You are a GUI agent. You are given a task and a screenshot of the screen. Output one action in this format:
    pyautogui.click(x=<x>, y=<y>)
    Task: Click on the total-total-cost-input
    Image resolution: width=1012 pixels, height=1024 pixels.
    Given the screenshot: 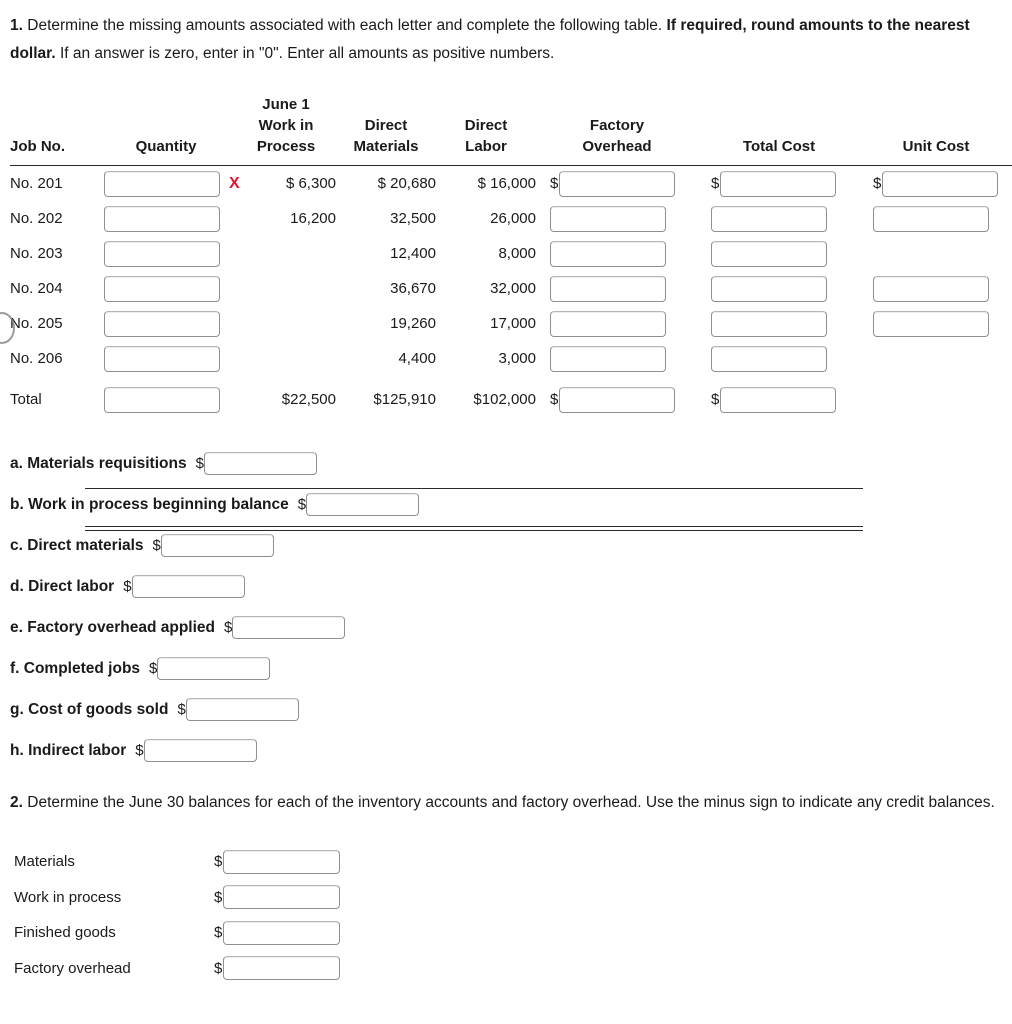 What is the action you would take?
    pyautogui.click(x=778, y=399)
    